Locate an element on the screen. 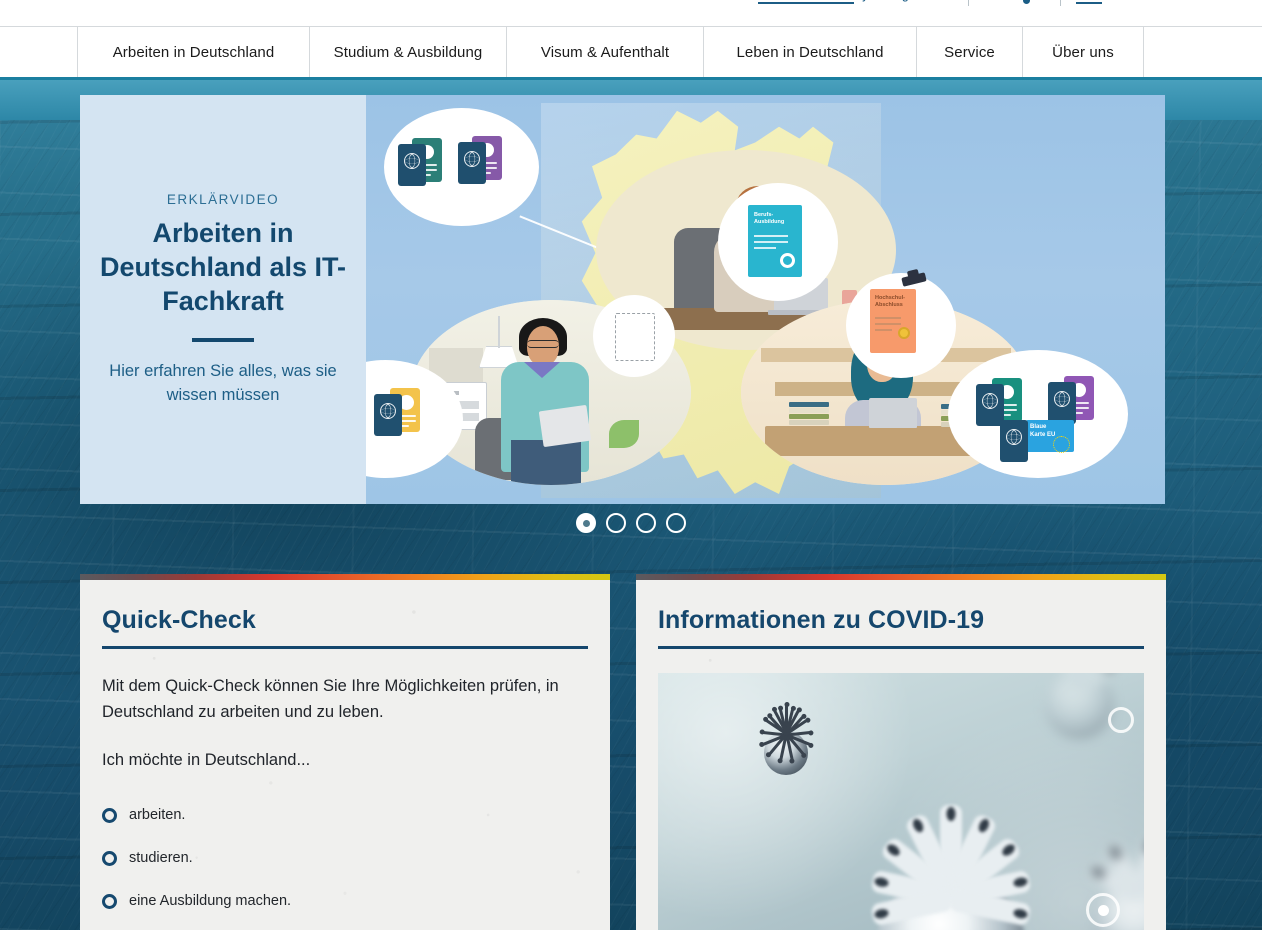  eu-stars-icon is located at coordinates (1061, 444).